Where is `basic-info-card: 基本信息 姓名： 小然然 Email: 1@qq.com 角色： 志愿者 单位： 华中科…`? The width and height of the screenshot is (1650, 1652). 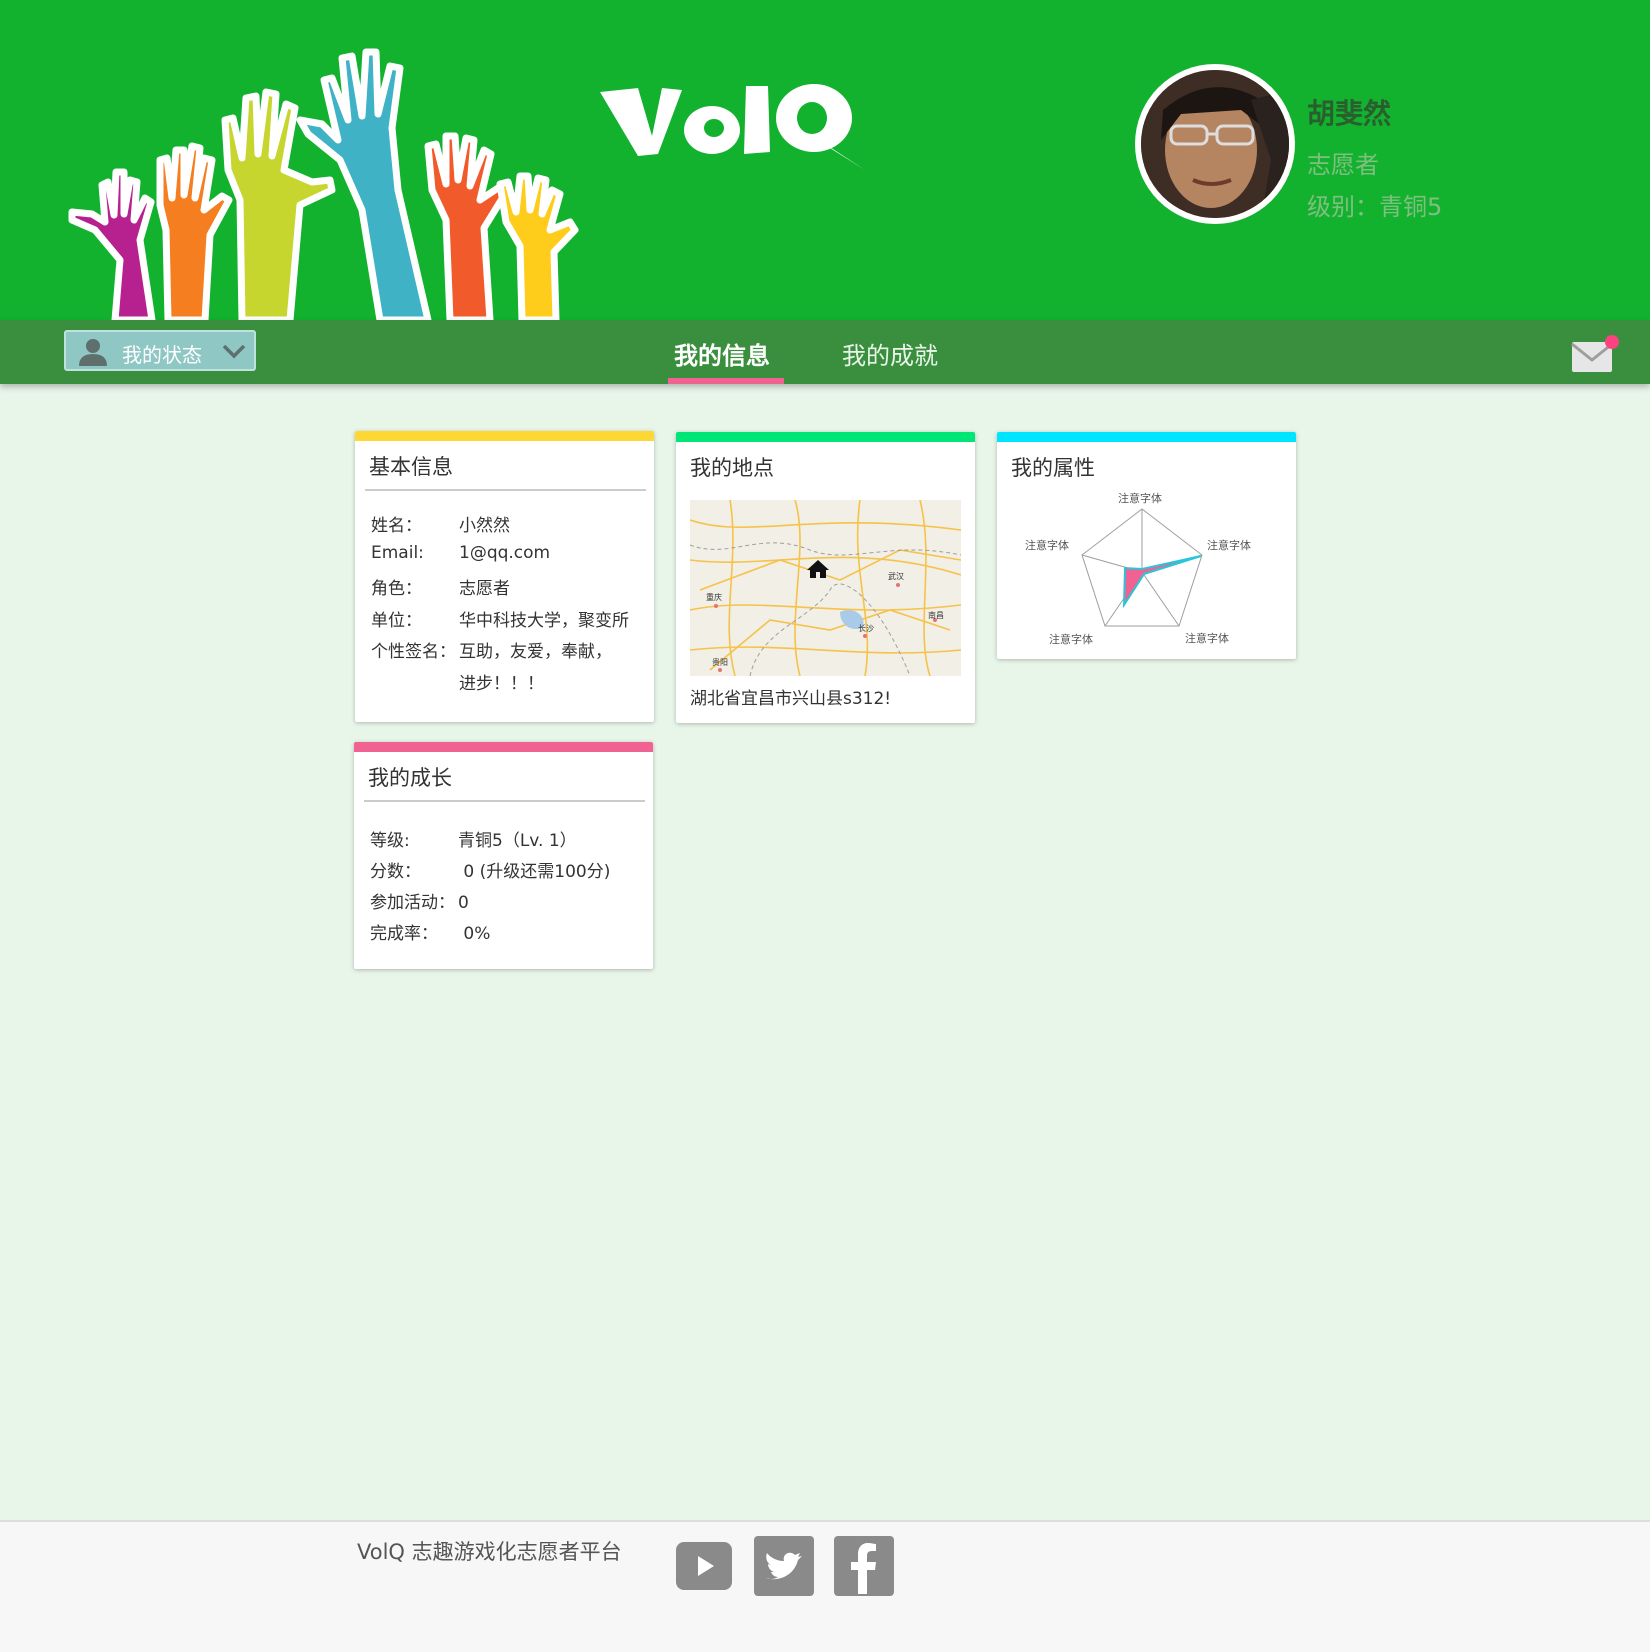 basic-info-card: 基本信息 姓名： 小然然 Email: 1@qq.com 角色： 志愿者 单位： 华中科… is located at coordinates (504, 576).